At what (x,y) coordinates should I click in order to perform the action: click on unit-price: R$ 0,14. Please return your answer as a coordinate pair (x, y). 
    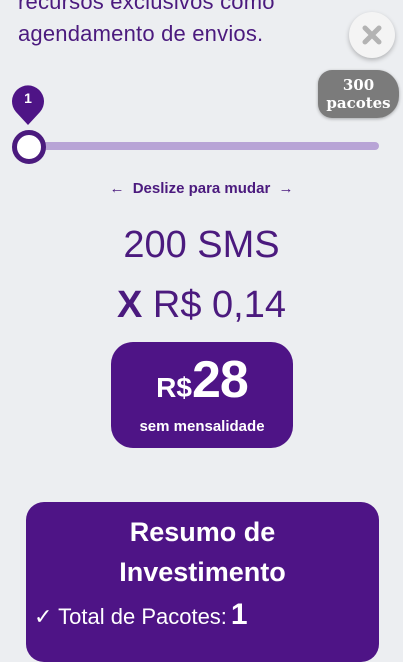
    Looking at the image, I should click on (219, 305).